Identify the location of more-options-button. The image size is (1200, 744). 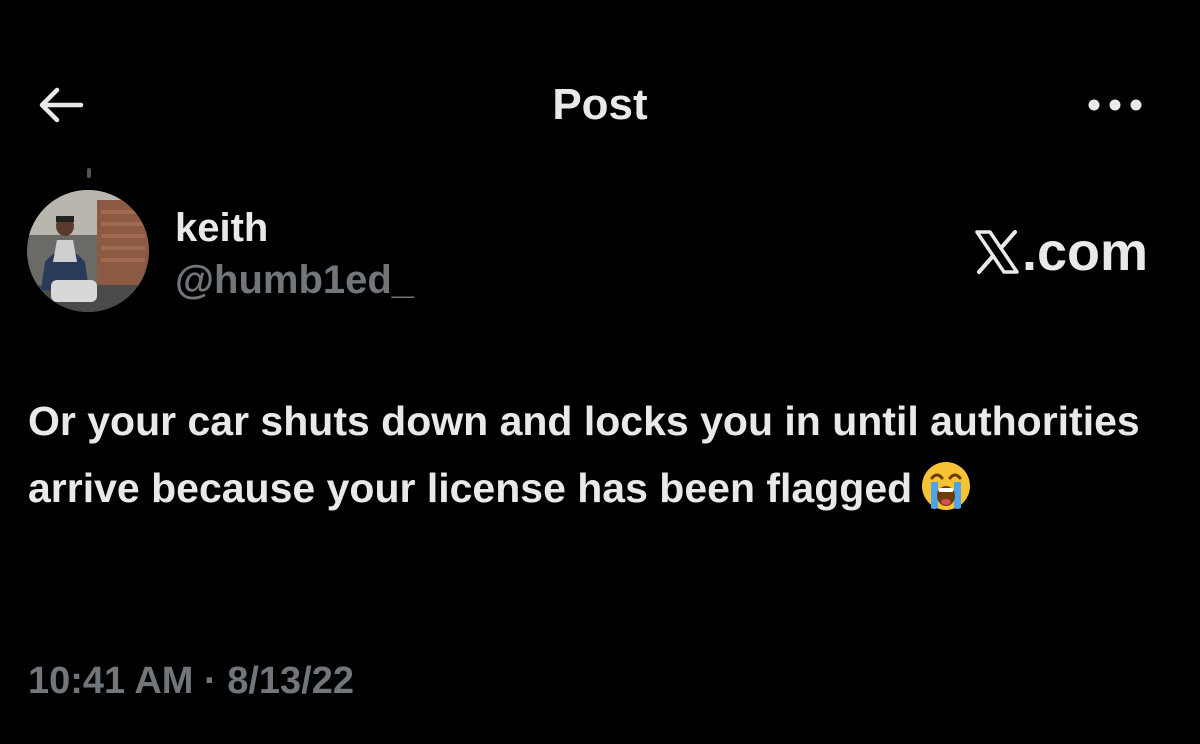
(1115, 105).